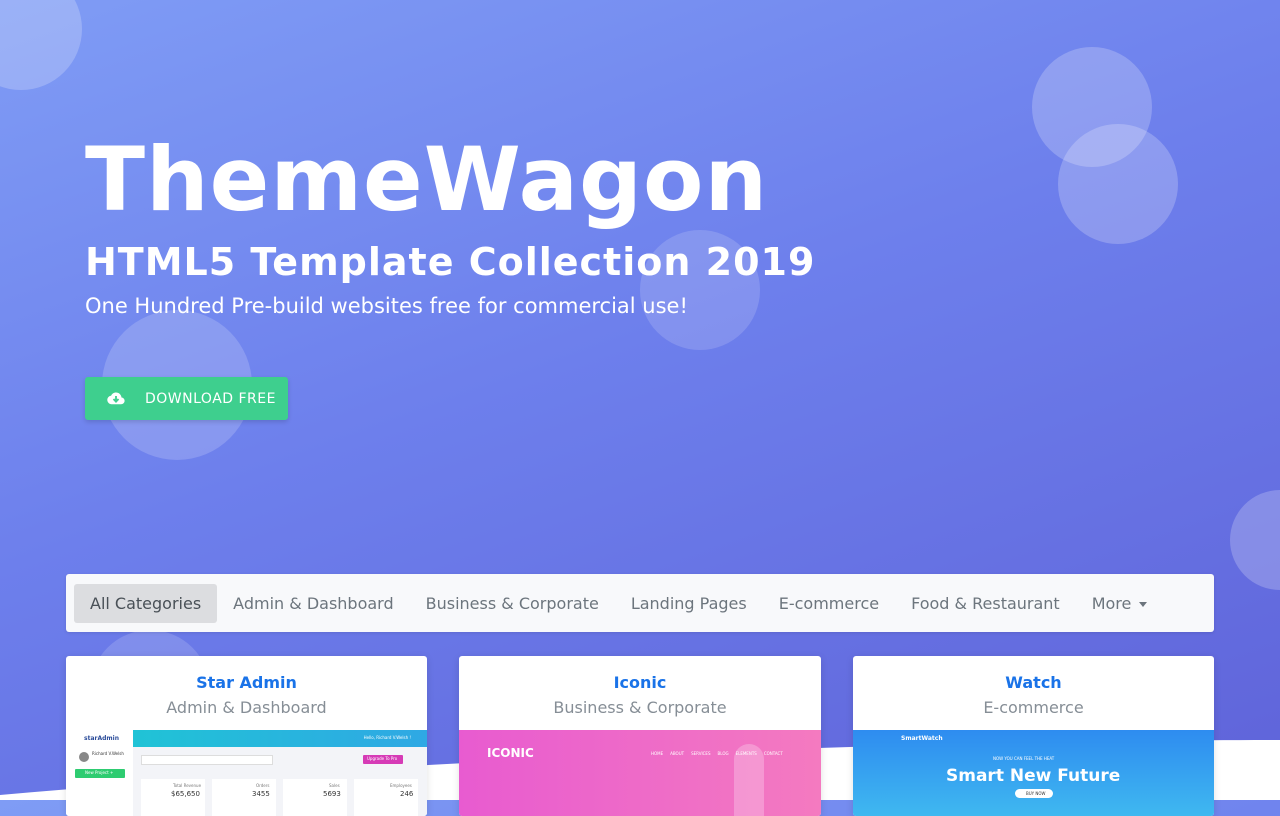 This screenshot has width=1280, height=816. Describe the element at coordinates (146, 603) in the screenshot. I see `category-all: All Categories` at that location.